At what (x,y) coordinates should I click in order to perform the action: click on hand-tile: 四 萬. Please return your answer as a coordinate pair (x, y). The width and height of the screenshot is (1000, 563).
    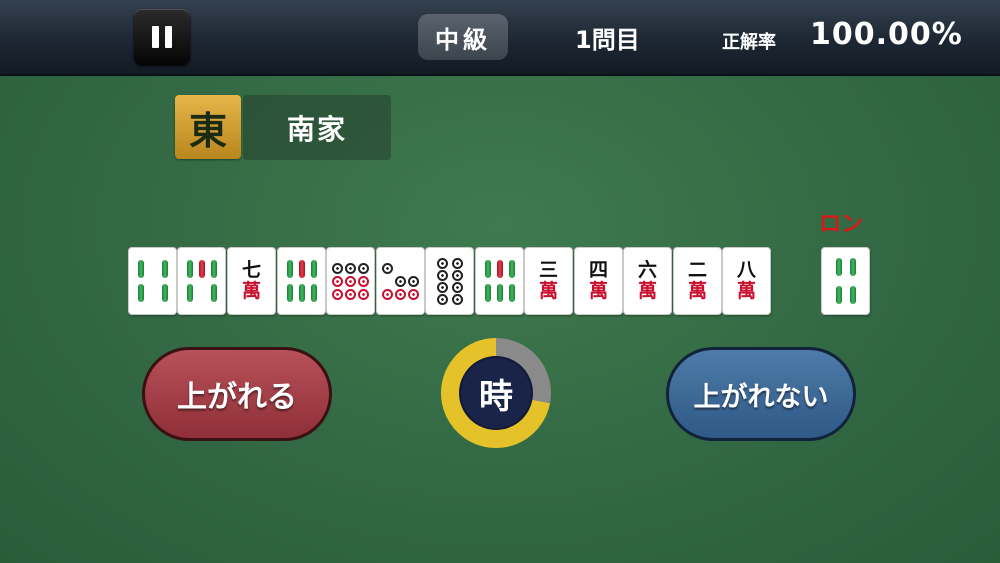
    Looking at the image, I should click on (598, 281).